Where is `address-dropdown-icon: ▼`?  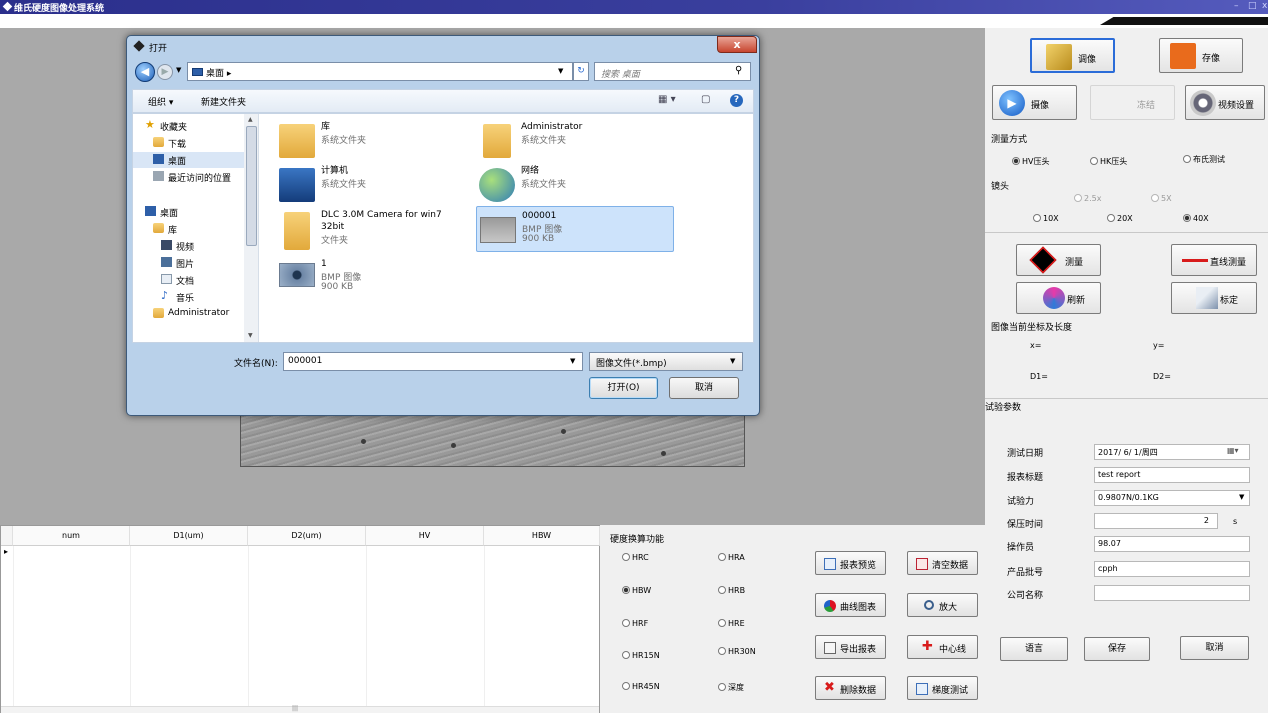 address-dropdown-icon: ▼ is located at coordinates (560, 71).